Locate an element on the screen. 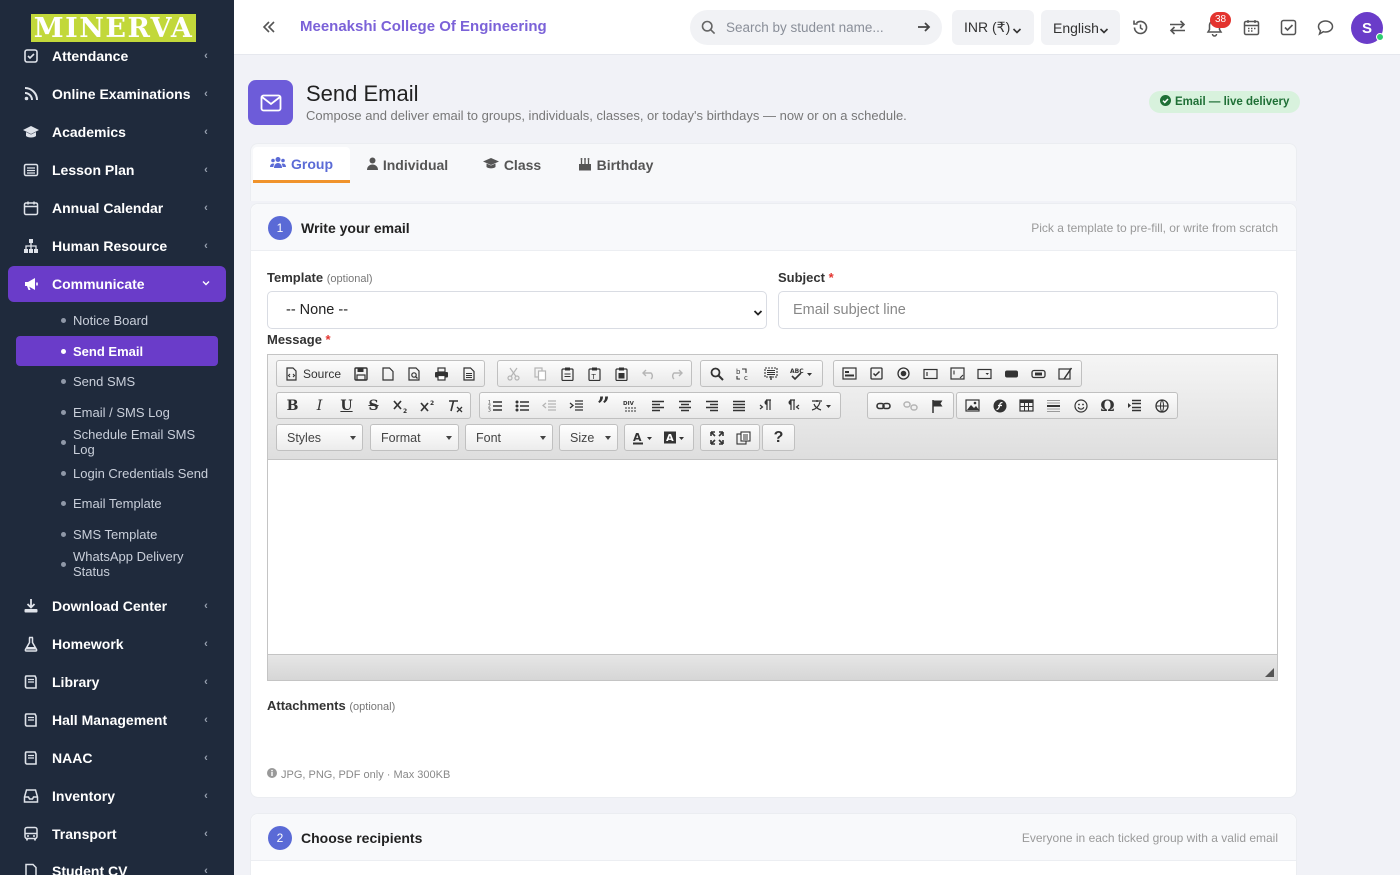 This screenshot has width=1400, height=875. sidebar-sub-email-template: Email Template is located at coordinates (117, 503).